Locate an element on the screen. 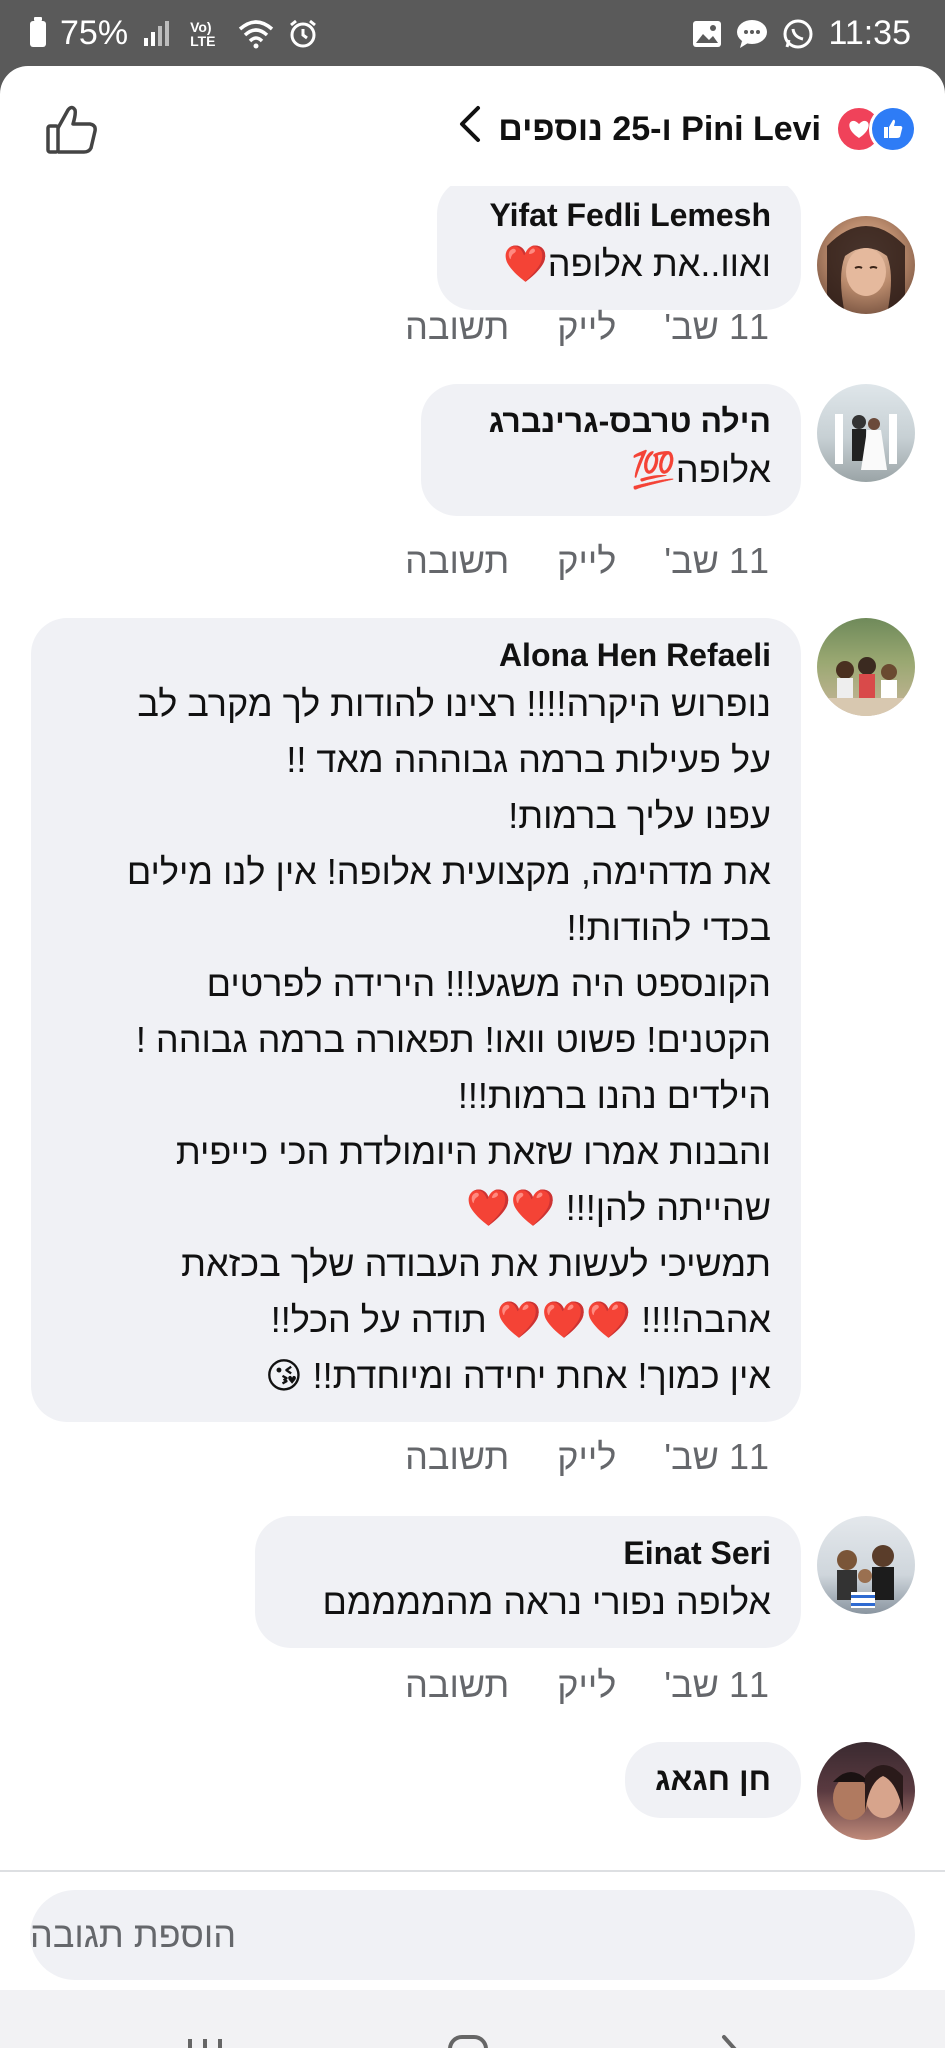  home-icon is located at coordinates (468, 2041).